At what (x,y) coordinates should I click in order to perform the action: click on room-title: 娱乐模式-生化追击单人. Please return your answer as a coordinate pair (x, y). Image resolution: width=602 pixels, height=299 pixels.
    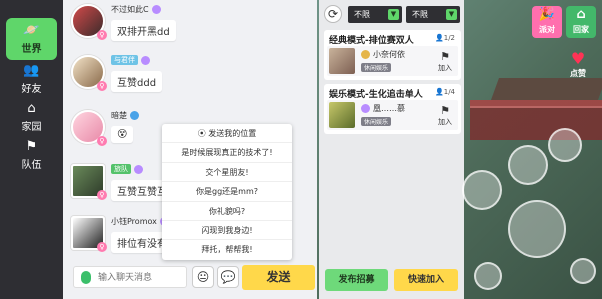
    Looking at the image, I should click on (376, 95).